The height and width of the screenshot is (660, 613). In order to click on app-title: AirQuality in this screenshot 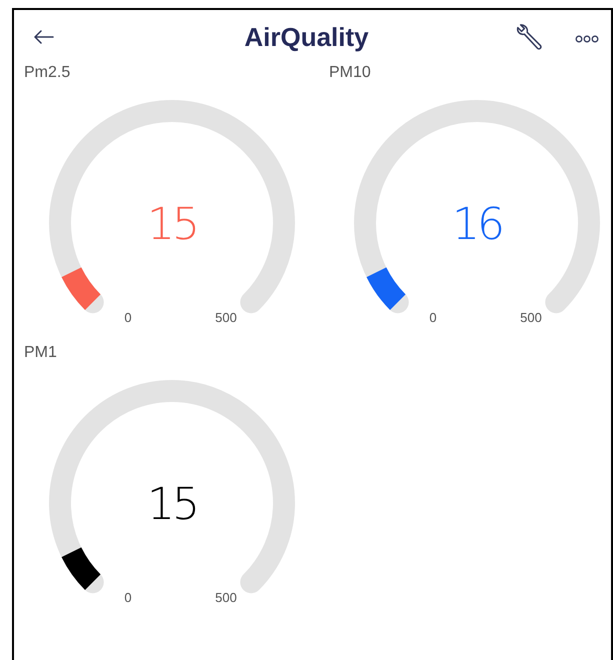, I will do `click(306, 37)`.